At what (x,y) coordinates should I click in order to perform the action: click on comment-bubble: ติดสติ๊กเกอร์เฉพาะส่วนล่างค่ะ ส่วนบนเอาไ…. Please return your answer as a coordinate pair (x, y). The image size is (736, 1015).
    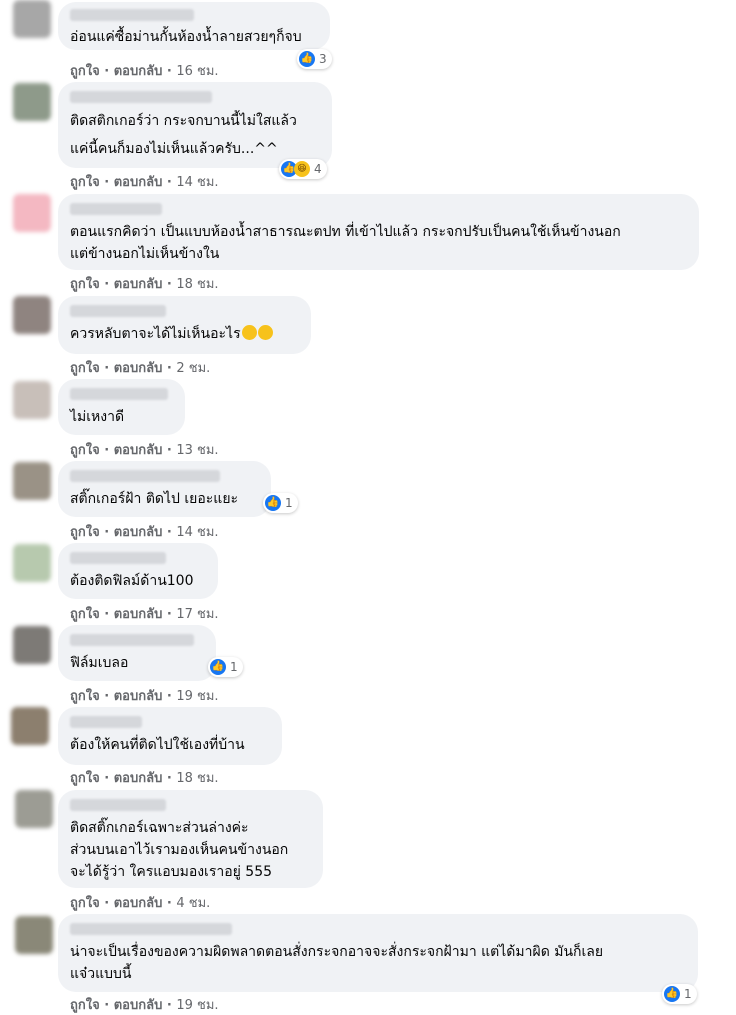
    Looking at the image, I should click on (190, 839).